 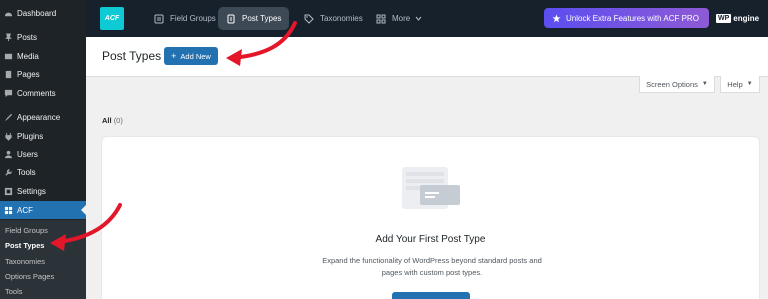 What do you see at coordinates (159, 19) in the screenshot?
I see `field-groups-icon` at bounding box center [159, 19].